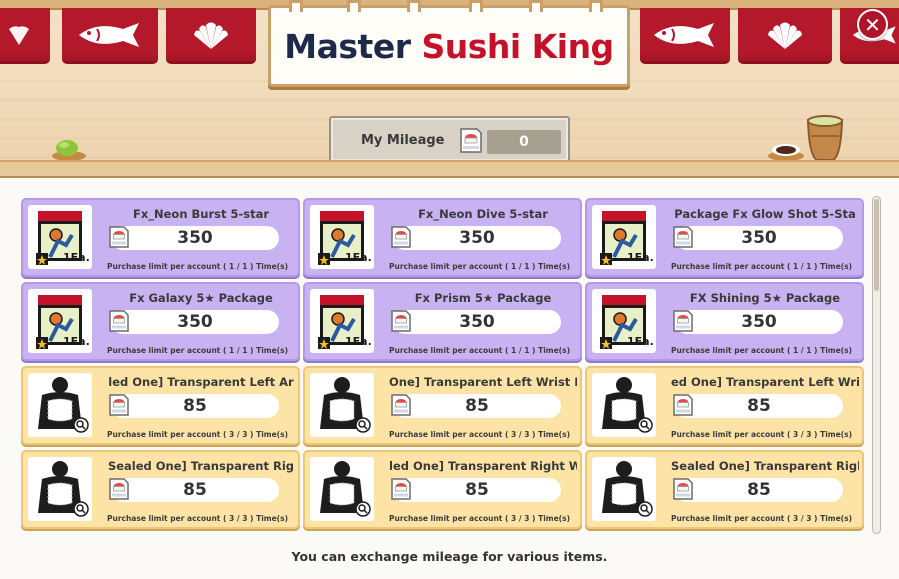 This screenshot has width=899, height=579. Describe the element at coordinates (765, 298) in the screenshot. I see `item-name: FX Shining 5★ Package` at that location.